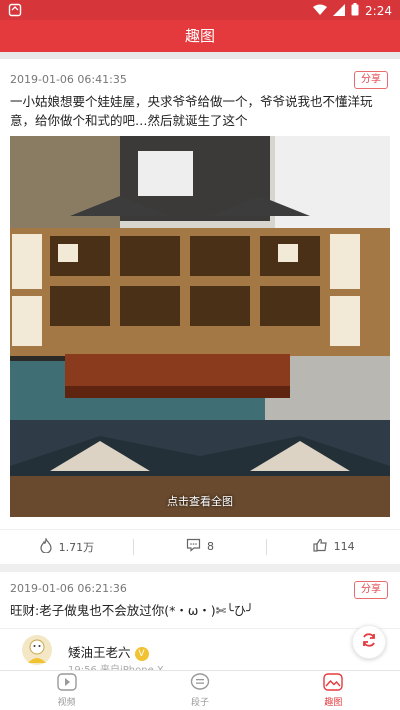 This screenshot has height=710, width=400. I want to click on post-timestamp: 2019-01-06 06:21:36, so click(68, 588).